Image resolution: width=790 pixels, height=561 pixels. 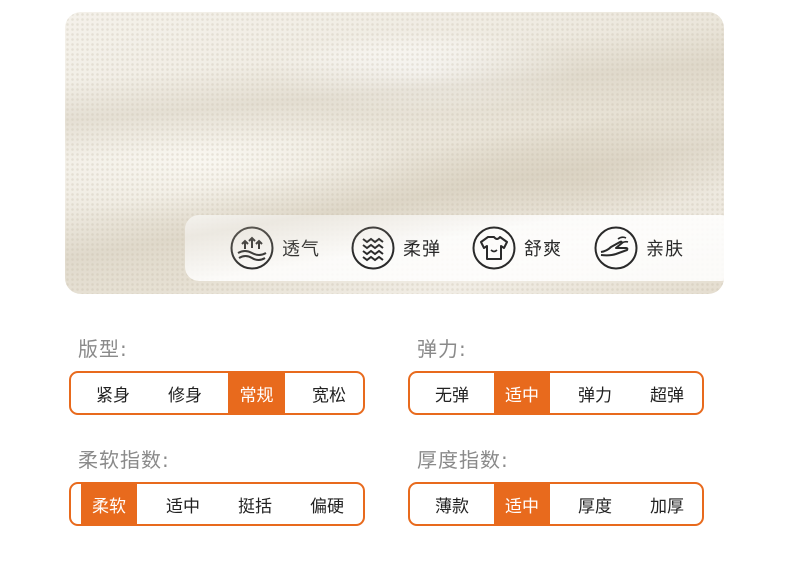 I want to click on feature-label: 透气, so click(x=301, y=249).